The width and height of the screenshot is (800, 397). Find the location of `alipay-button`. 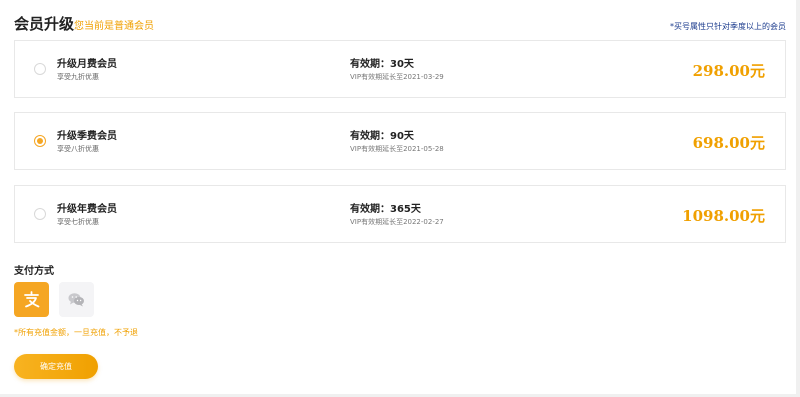

alipay-button is located at coordinates (31, 299).